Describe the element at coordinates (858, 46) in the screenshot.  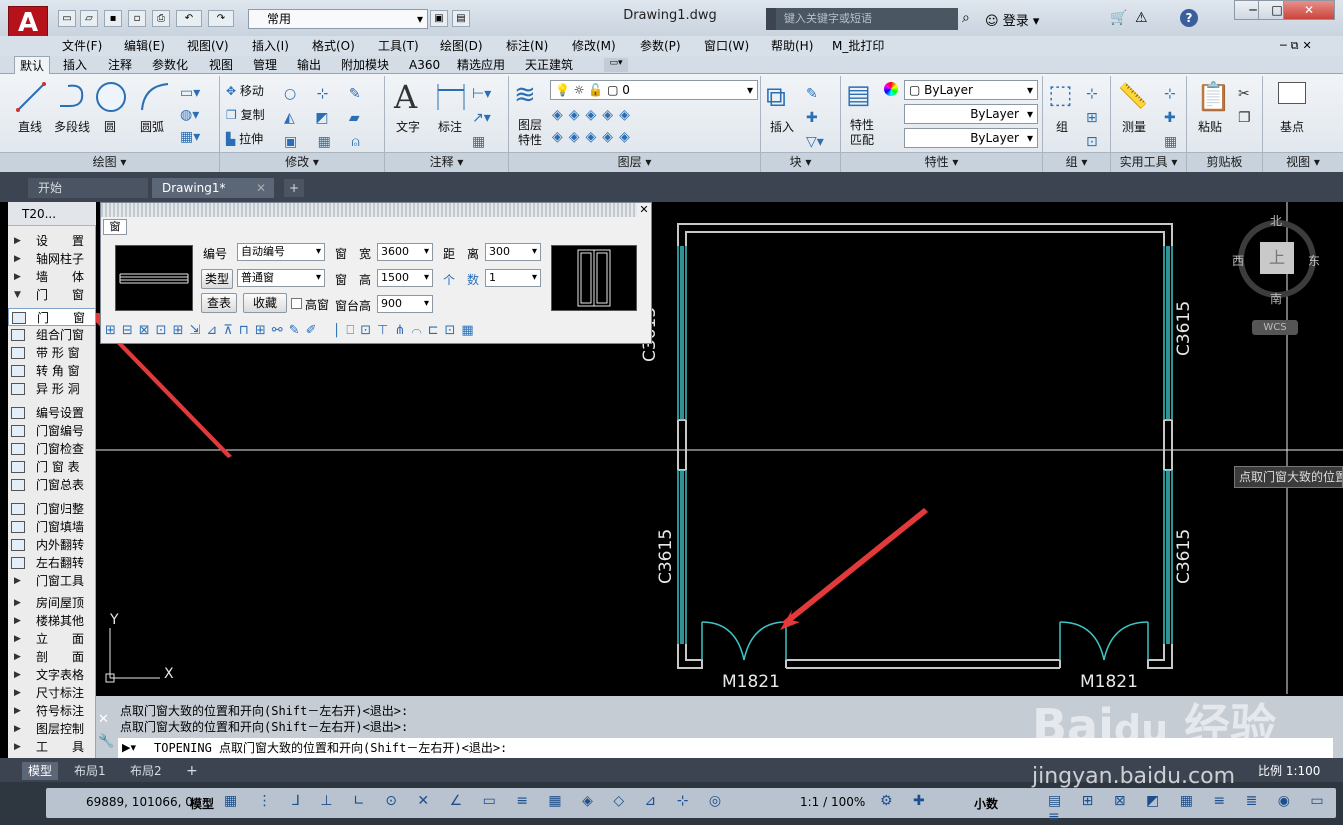
I see `menu-batch-plot: M_批打印` at that location.